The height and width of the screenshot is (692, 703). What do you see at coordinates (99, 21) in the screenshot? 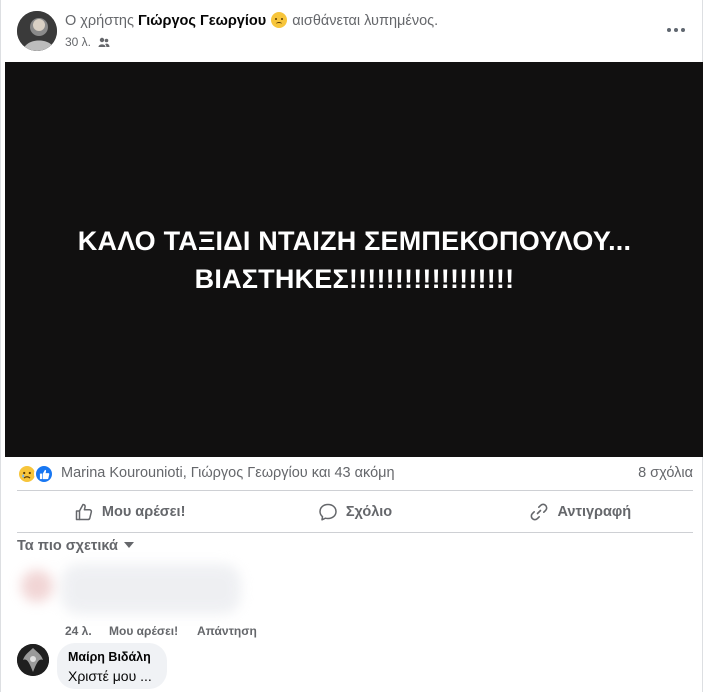
I see `author-prefix: Ο χρήστης` at bounding box center [99, 21].